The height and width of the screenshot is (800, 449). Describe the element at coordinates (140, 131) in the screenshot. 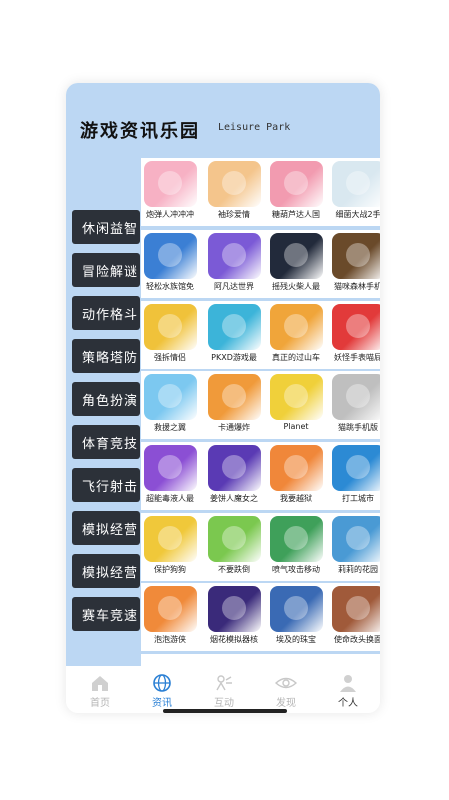

I see `page-title: 游戏资讯乐园` at that location.